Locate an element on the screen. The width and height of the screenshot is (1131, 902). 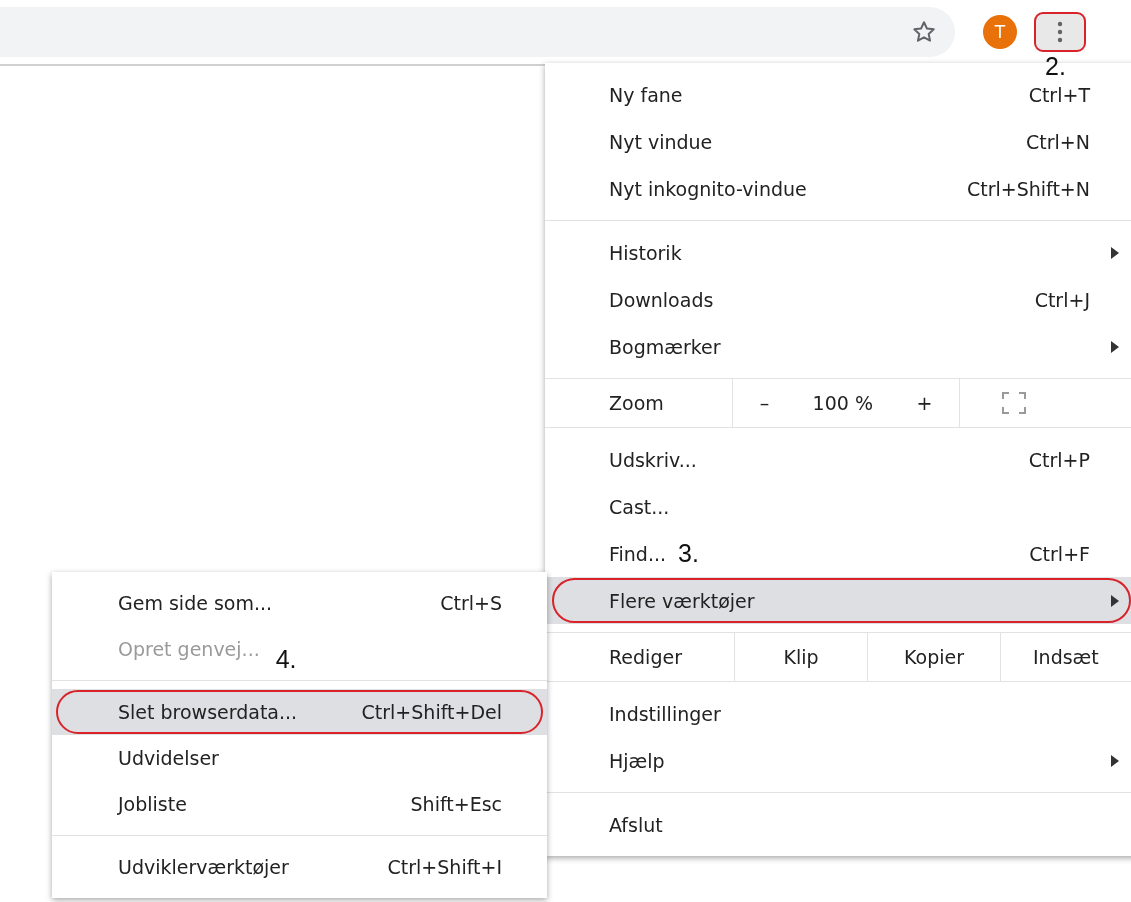
shortcut-text: Ctrl+Shift+Del is located at coordinates (431, 712).